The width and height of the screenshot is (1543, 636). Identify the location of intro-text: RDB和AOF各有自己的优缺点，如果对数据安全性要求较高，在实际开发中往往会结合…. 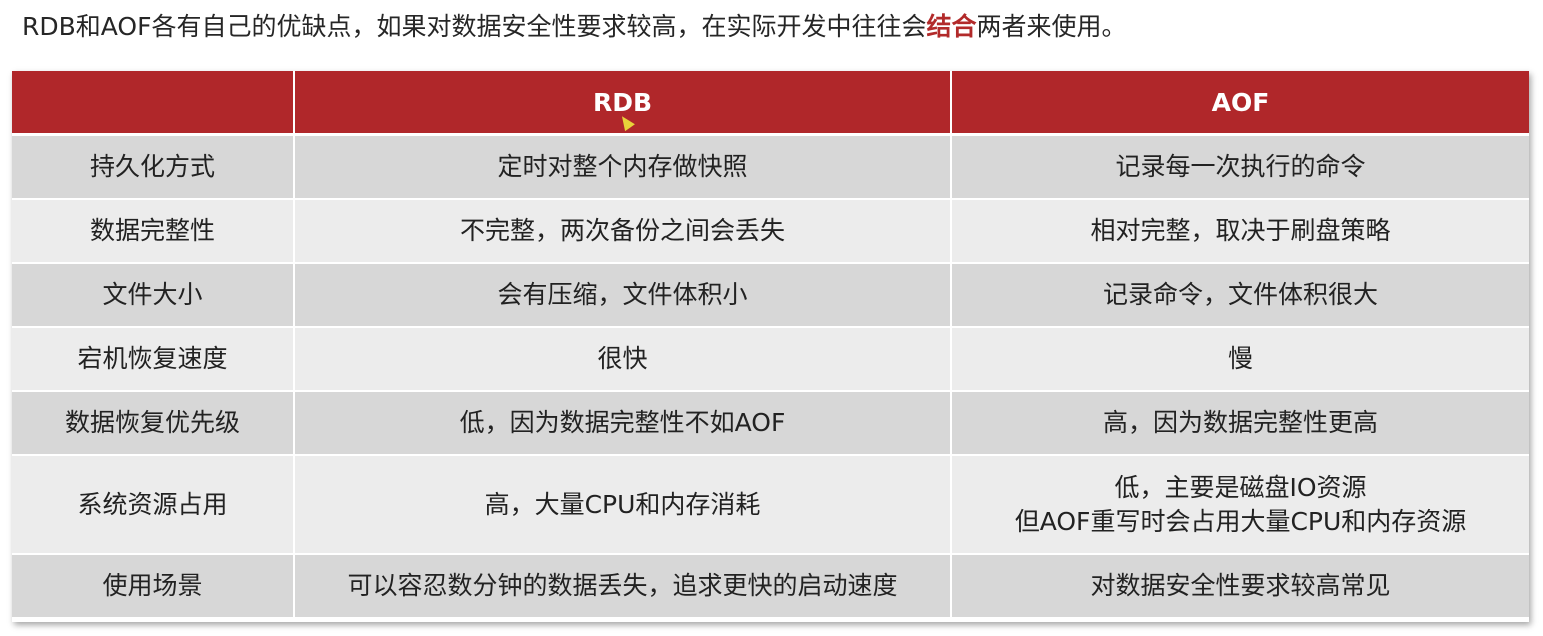
(574, 27).